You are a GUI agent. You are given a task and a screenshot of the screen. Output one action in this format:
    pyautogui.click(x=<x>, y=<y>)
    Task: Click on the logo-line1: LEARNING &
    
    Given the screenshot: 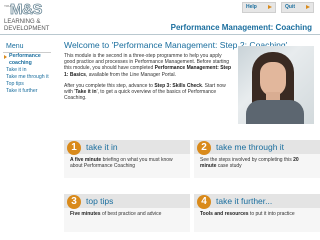 What is the action you would take?
    pyautogui.click(x=22, y=22)
    